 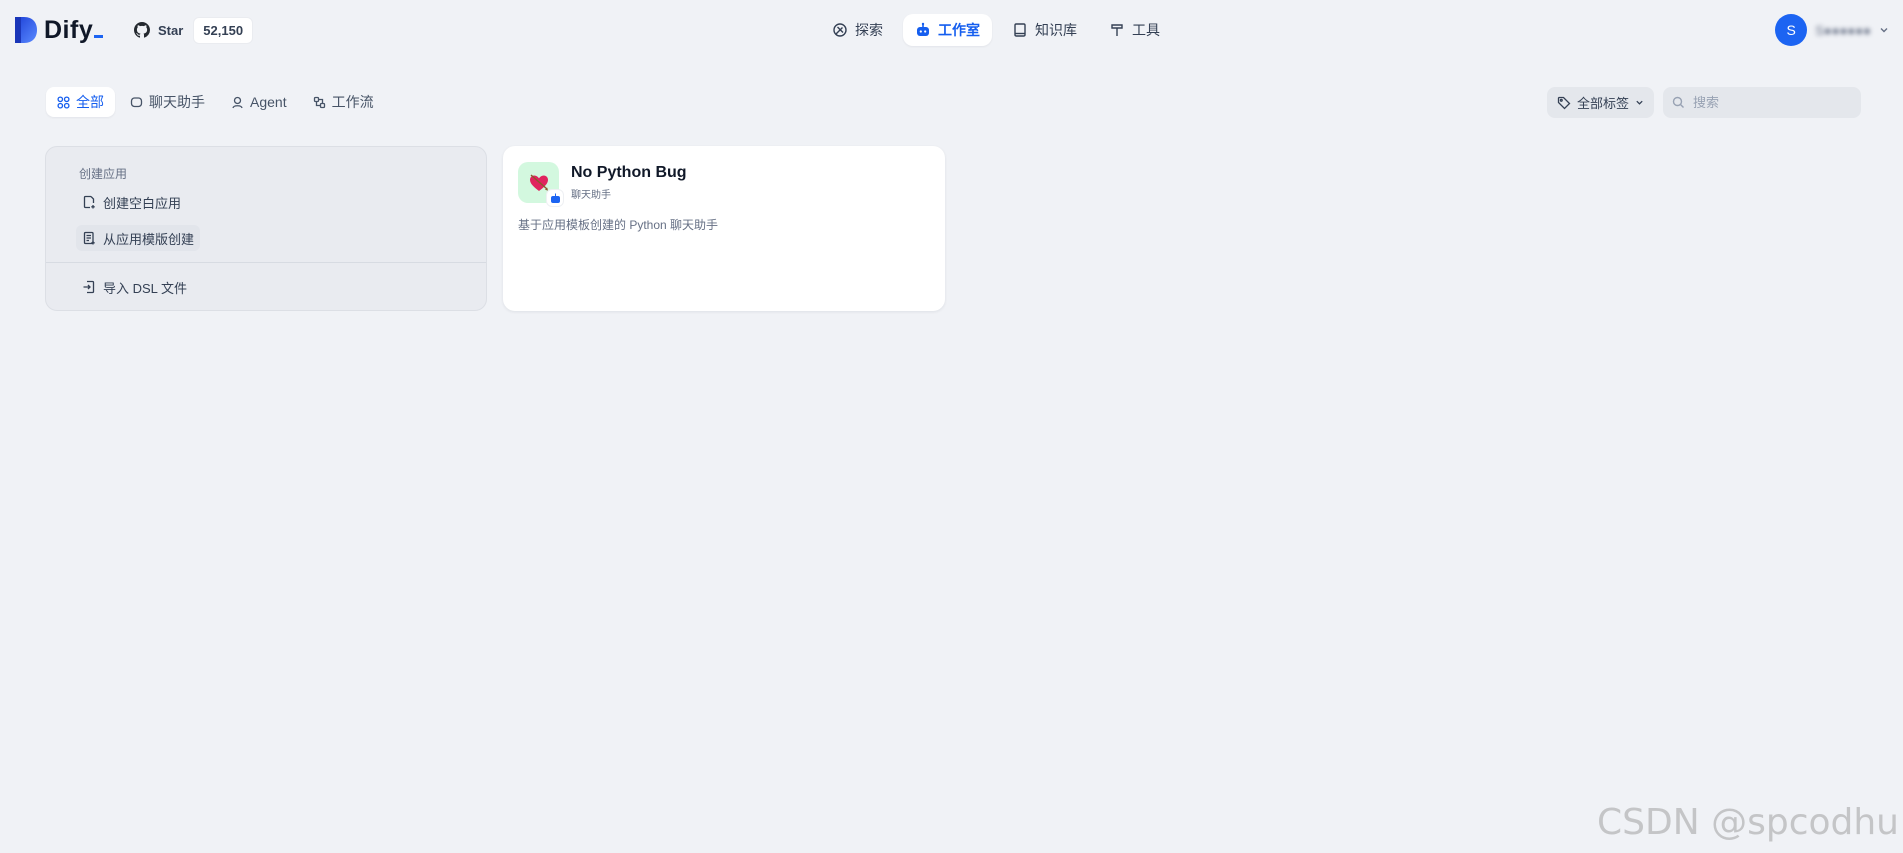 I want to click on search-box, so click(x=1762, y=102).